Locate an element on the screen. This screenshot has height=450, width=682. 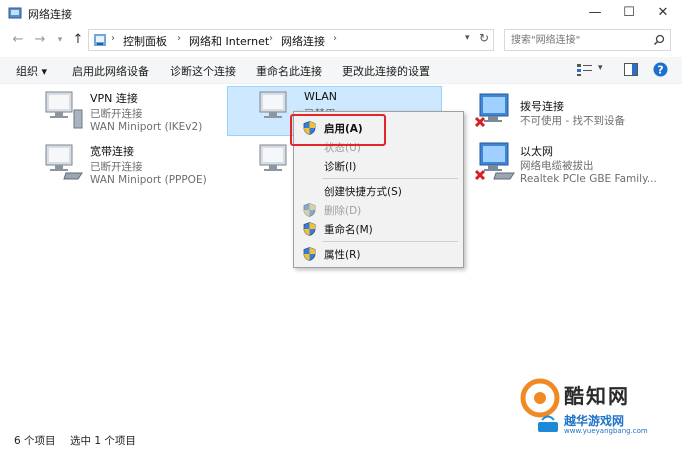
dialup-computer-icon is located at coordinates (491, 110).